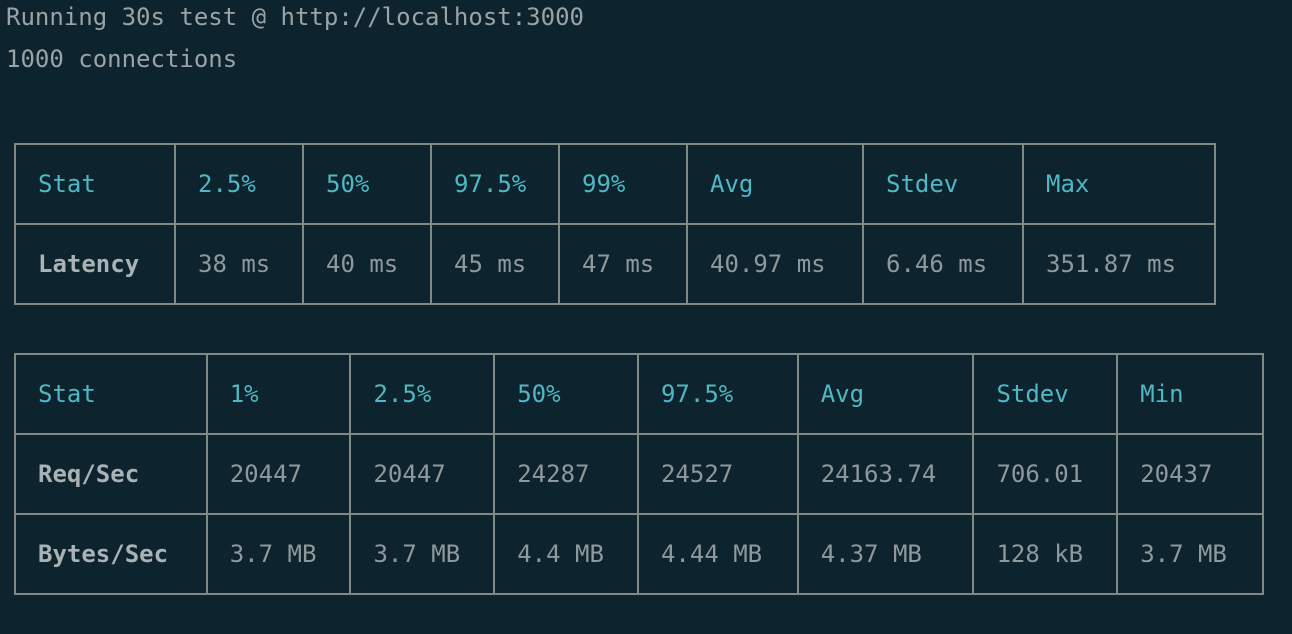 The image size is (1292, 634). Describe the element at coordinates (1190, 474) in the screenshot. I see `value-cell: 20437` at that location.